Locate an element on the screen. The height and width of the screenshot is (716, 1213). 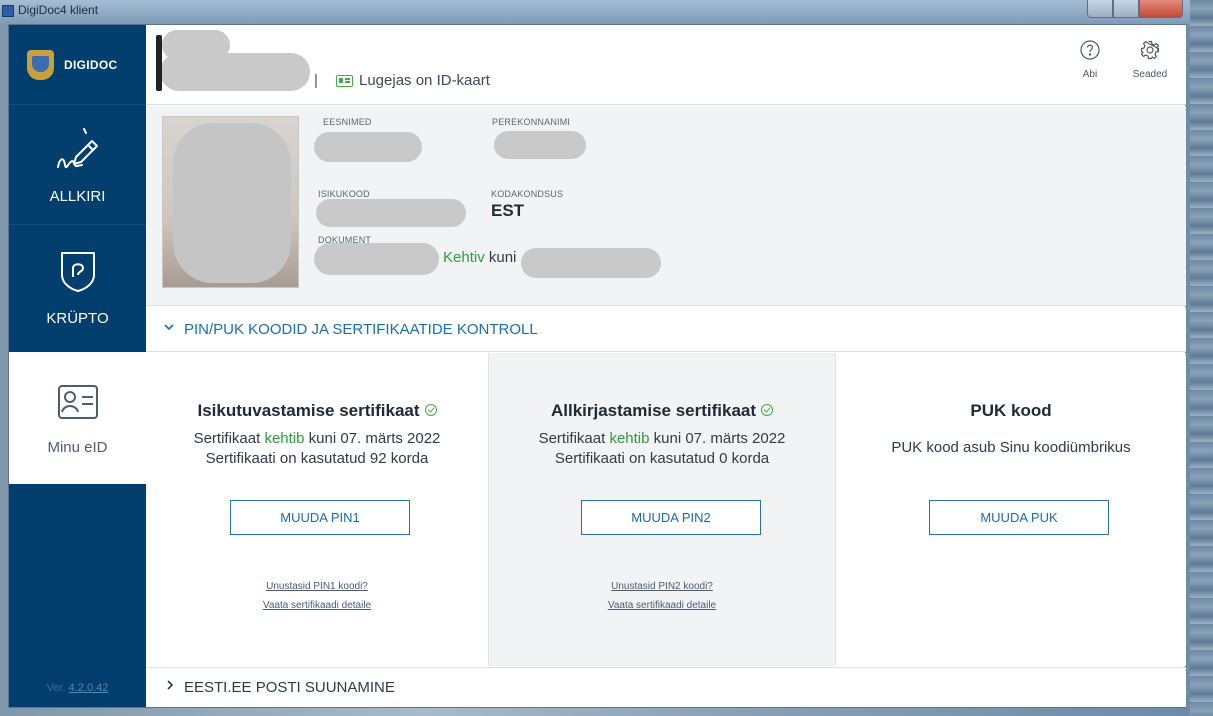
change-pin2-button: MUUDA PIN2 is located at coordinates (671, 517).